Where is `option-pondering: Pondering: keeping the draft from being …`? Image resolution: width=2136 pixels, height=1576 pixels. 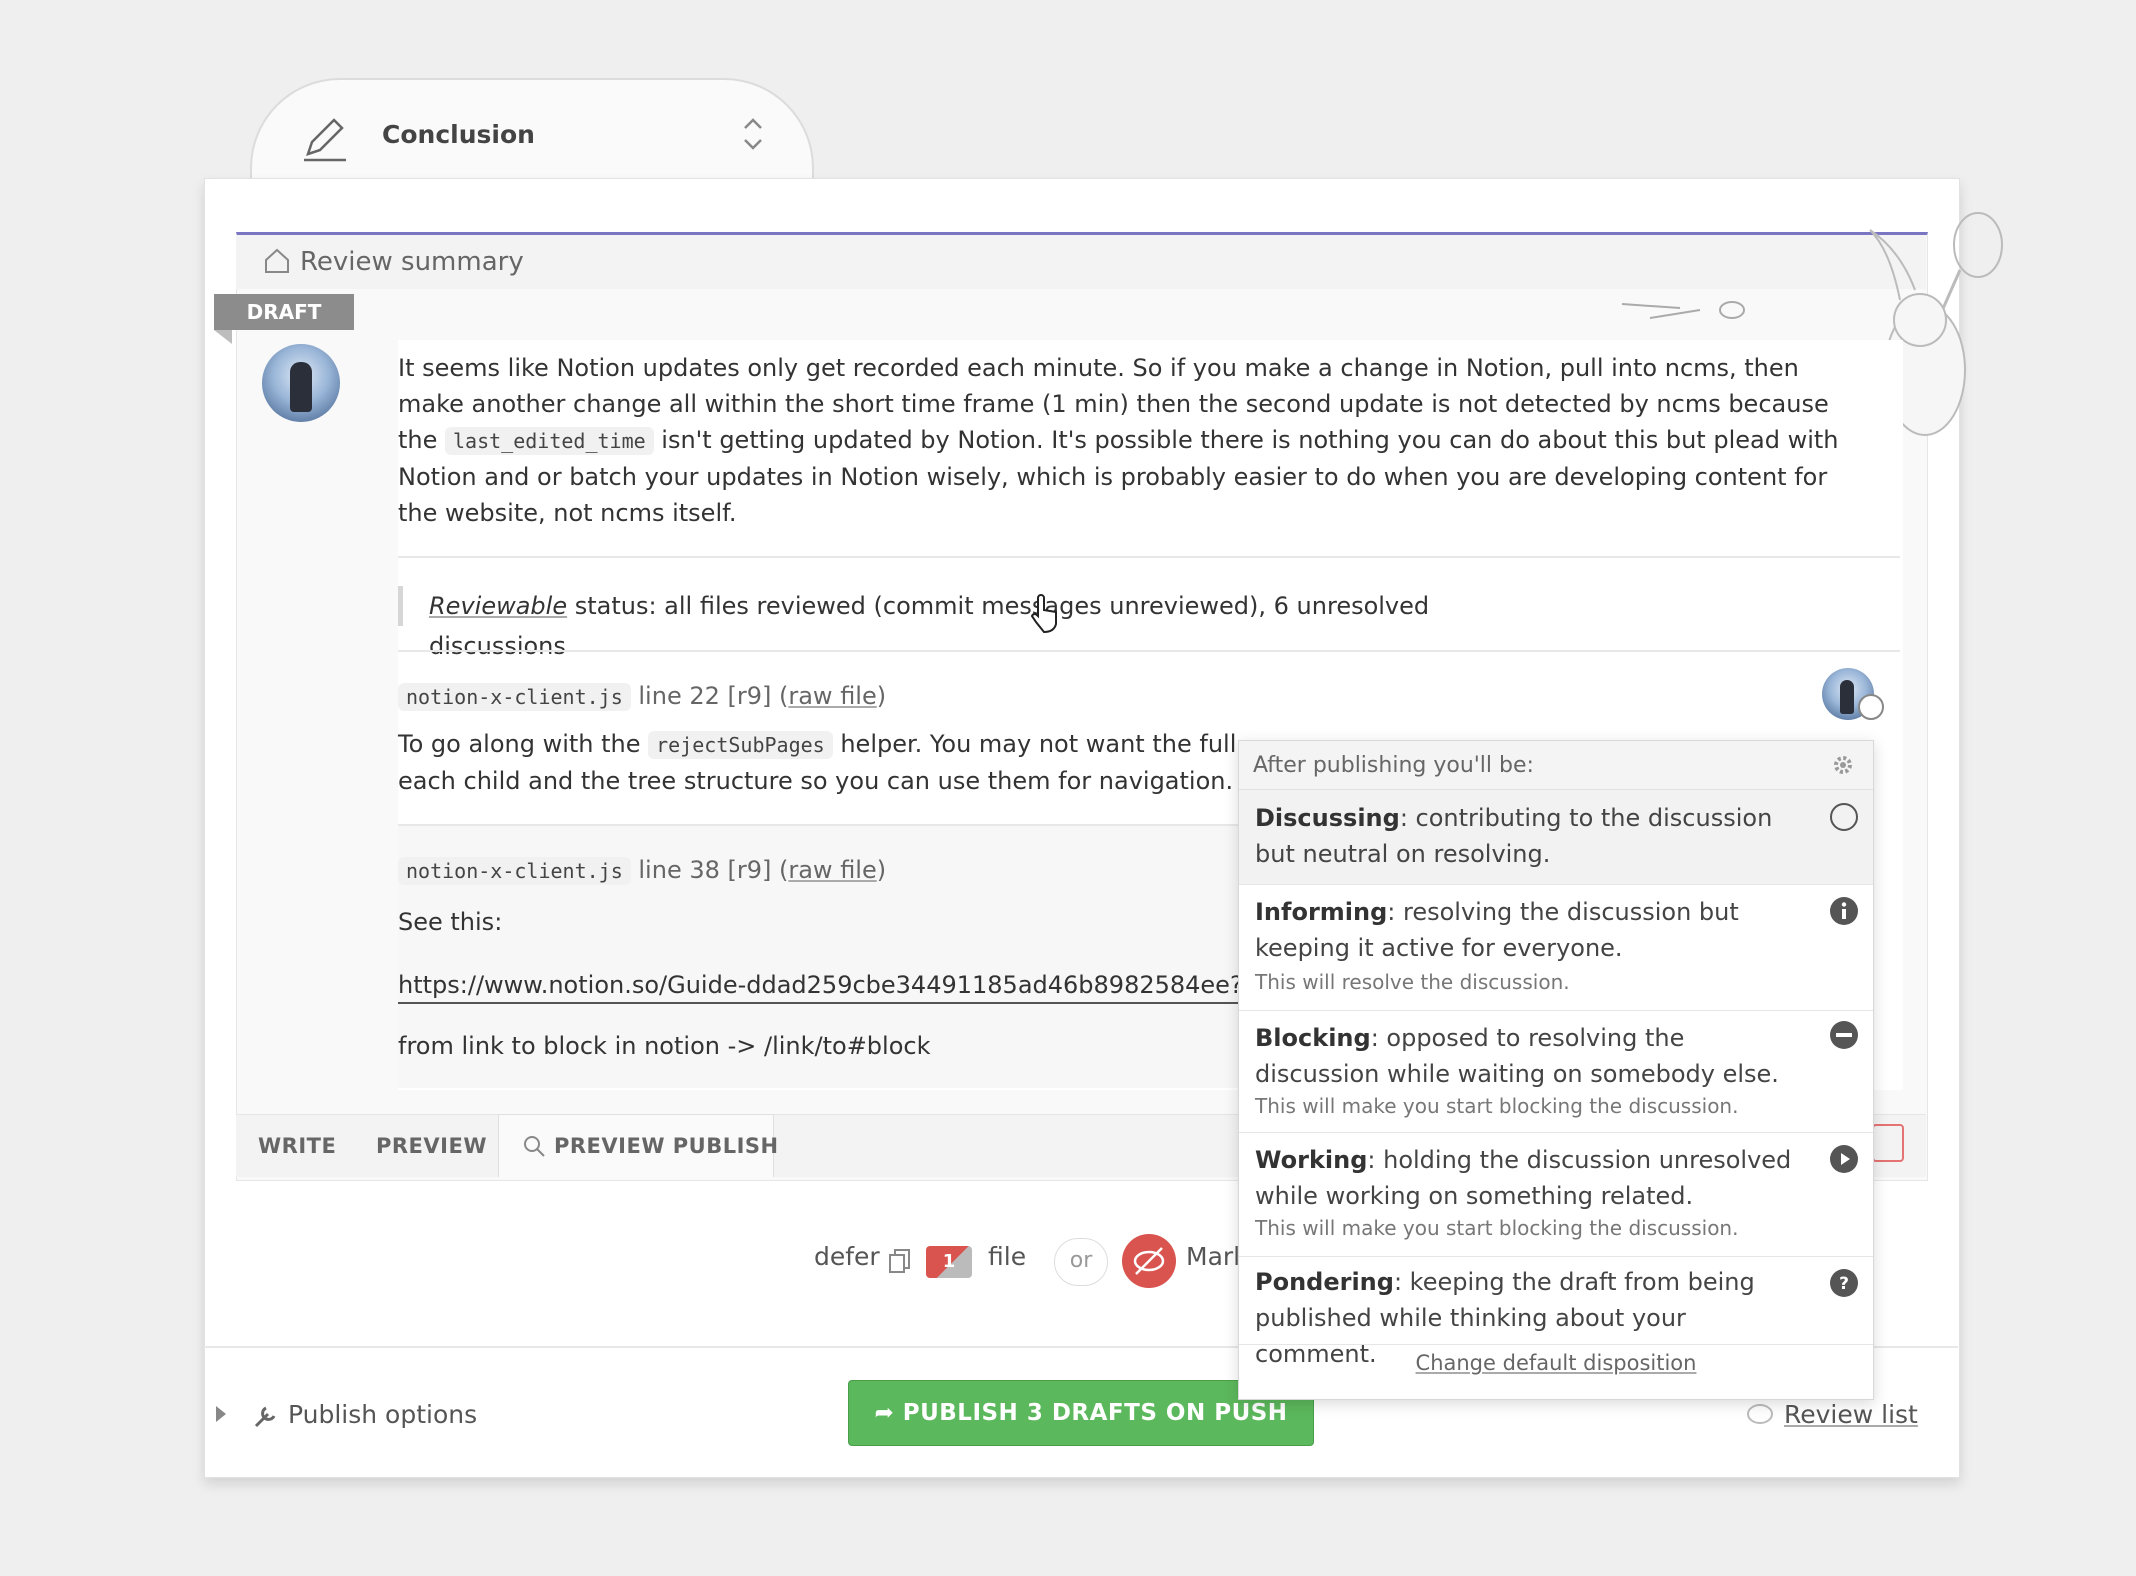
option-pondering: Pondering: keeping the draft from being … is located at coordinates (1556, 1312).